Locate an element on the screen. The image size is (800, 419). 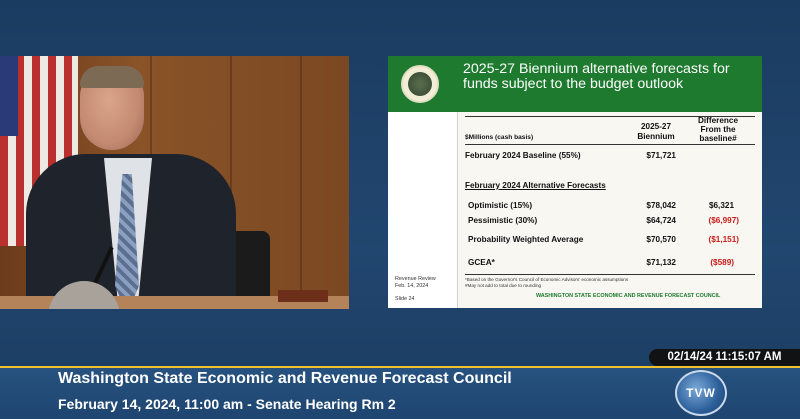
row-value: $78,042 is located at coordinates (661, 205).